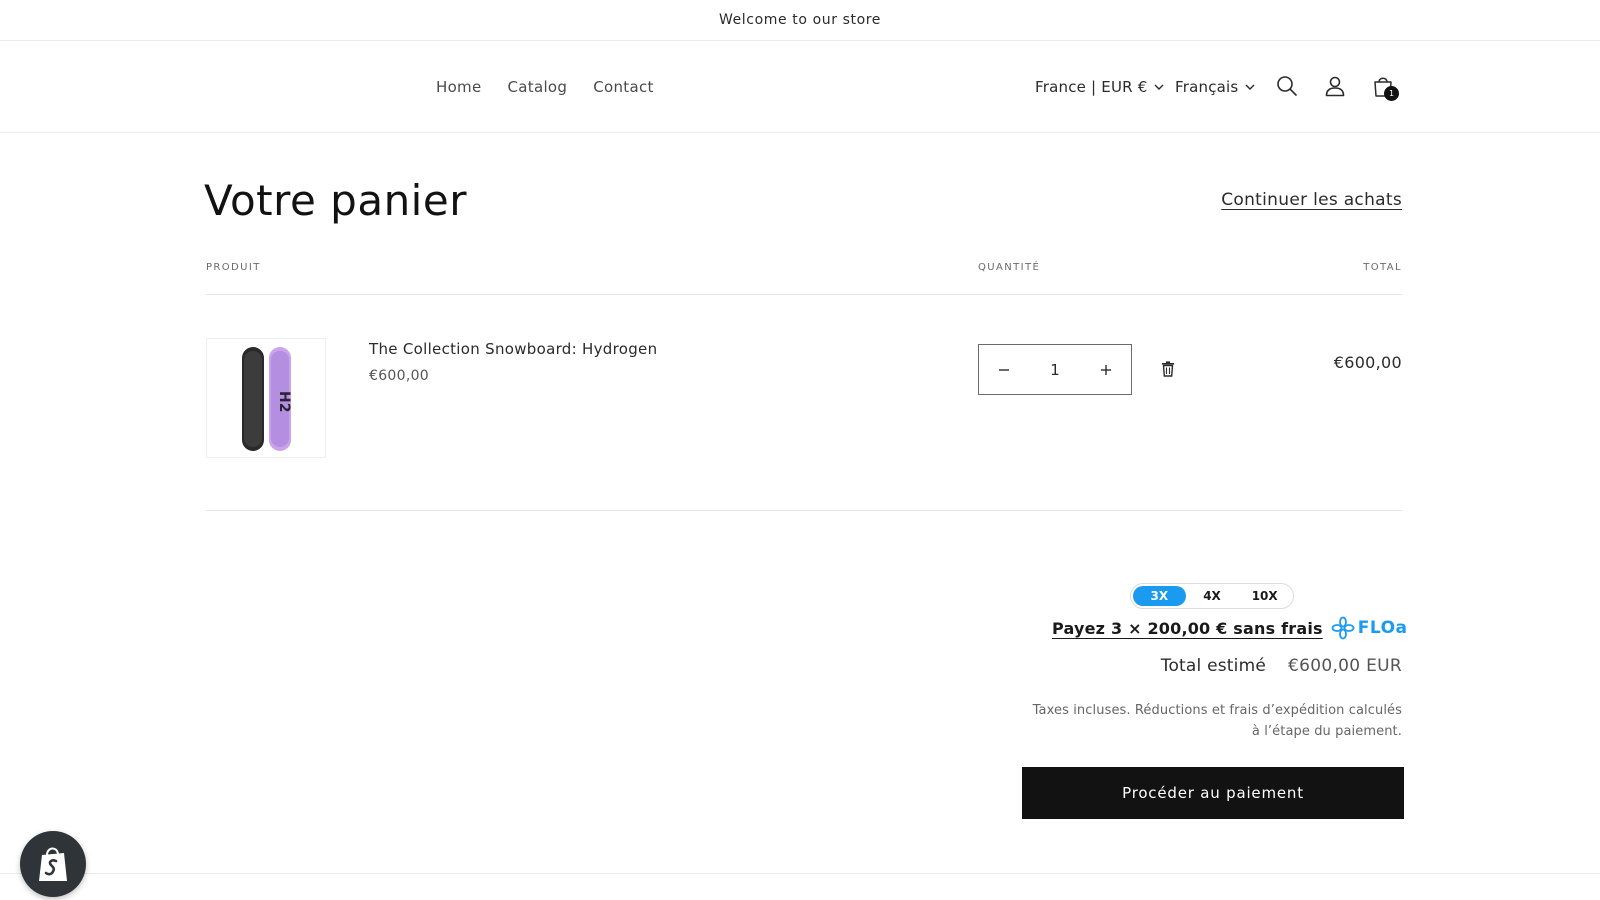  I want to click on footer-divider, so click(800, 873).